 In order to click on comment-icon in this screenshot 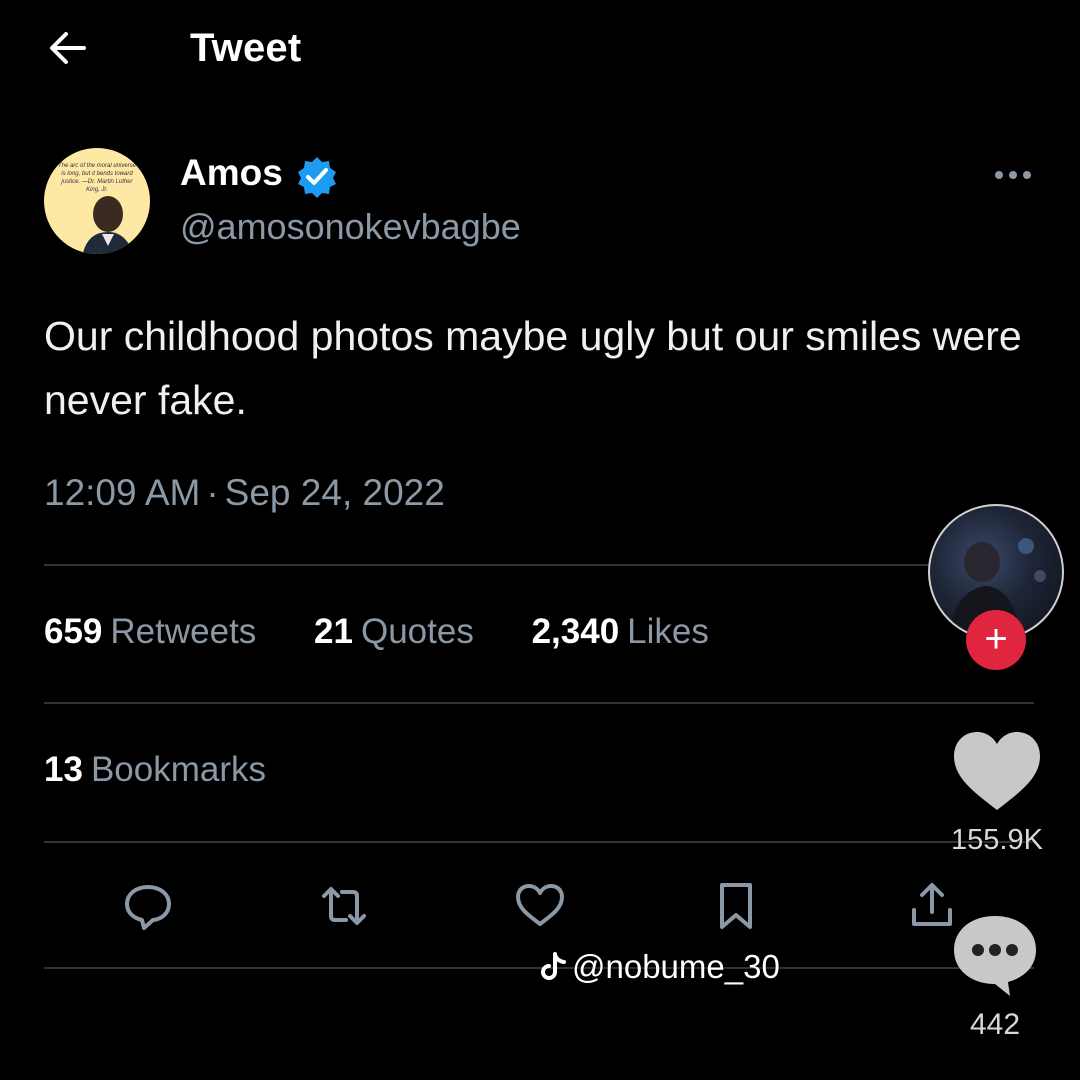, I will do `click(995, 955)`.